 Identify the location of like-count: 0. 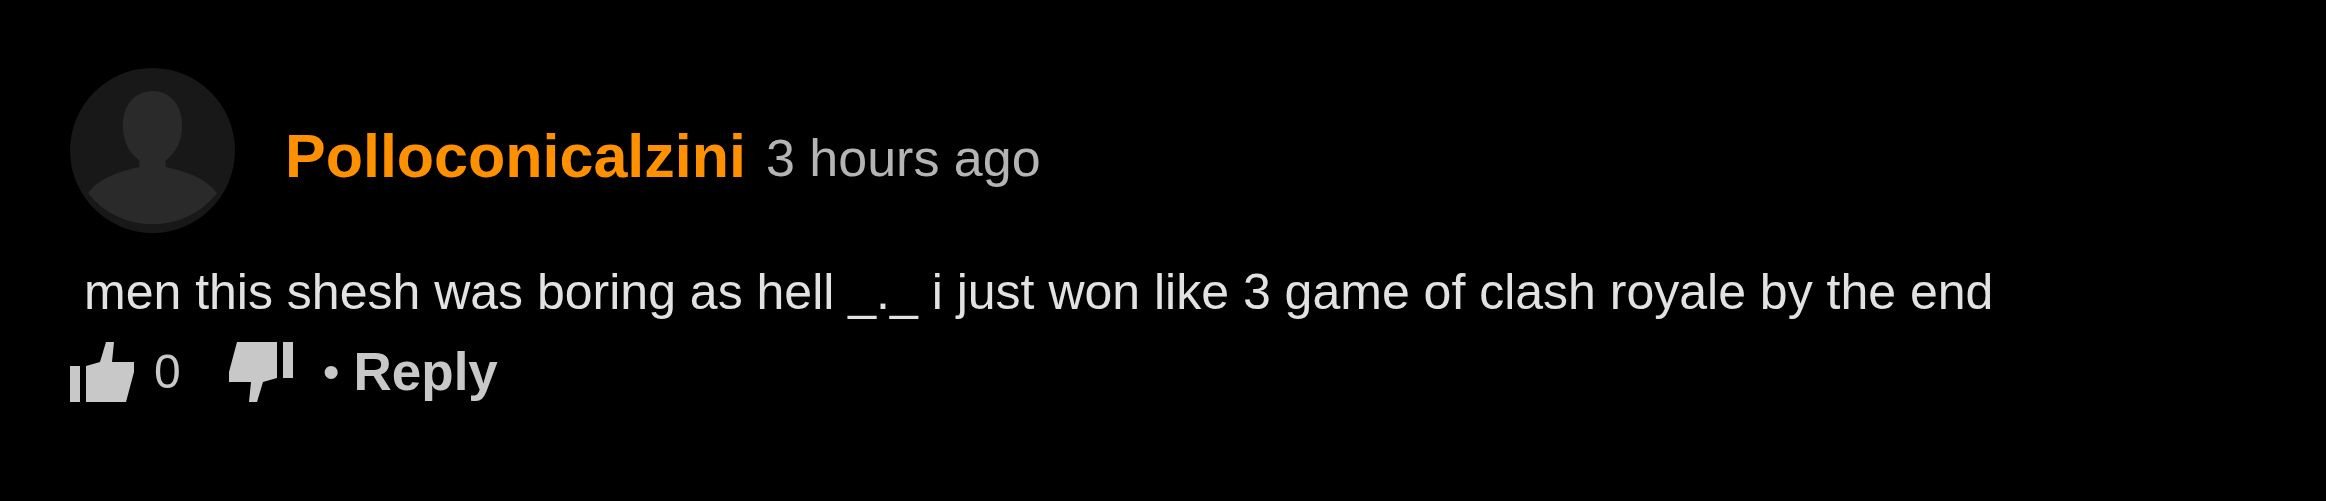
(167, 371).